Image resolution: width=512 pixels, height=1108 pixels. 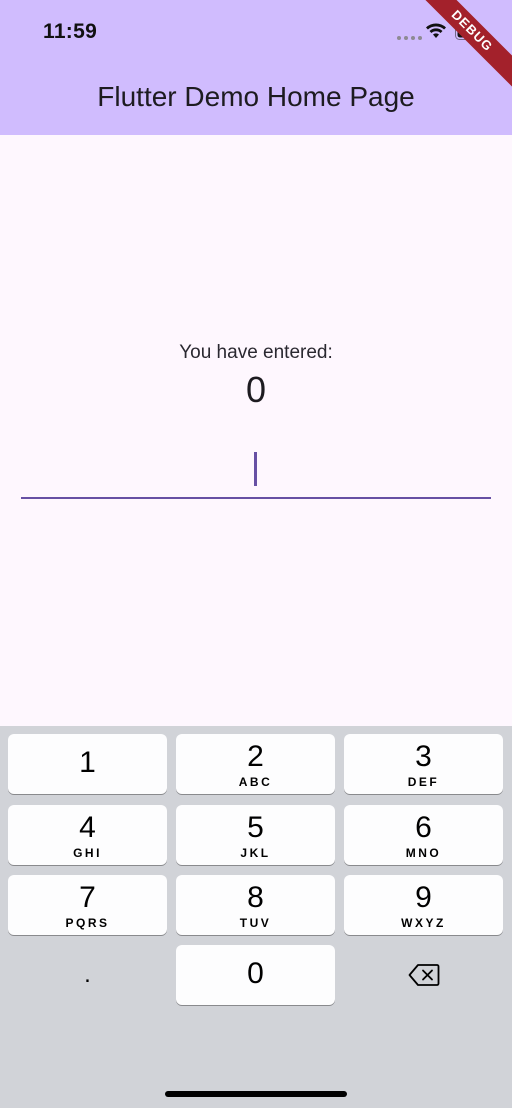 What do you see at coordinates (87, 897) in the screenshot?
I see `key-digit: 7` at bounding box center [87, 897].